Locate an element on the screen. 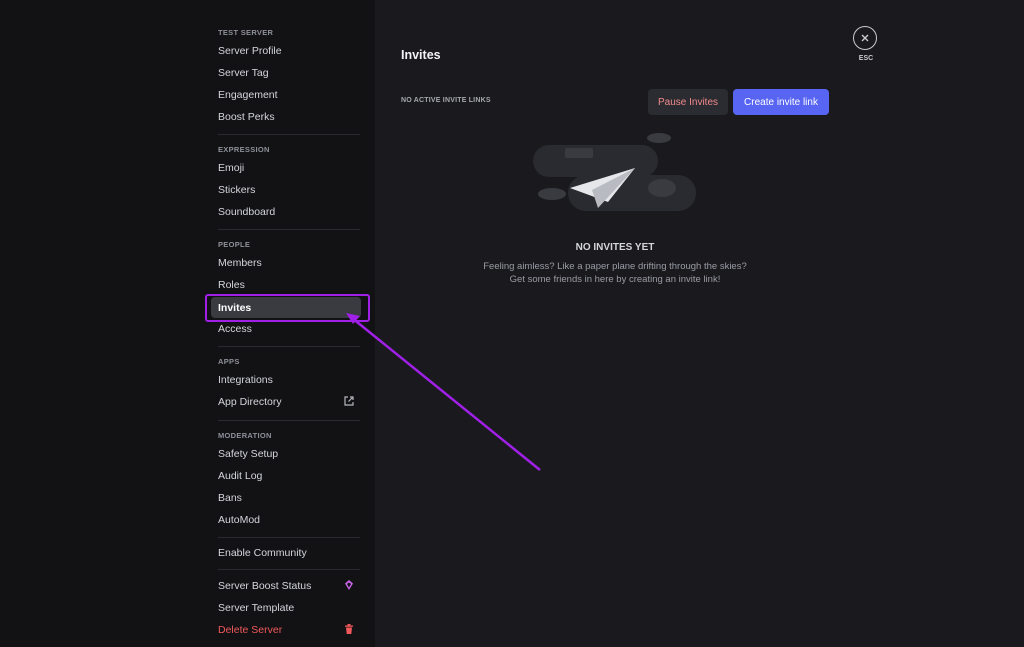 This screenshot has width=1024, height=647. sidebar-item-label: App Directory is located at coordinates (250, 401).